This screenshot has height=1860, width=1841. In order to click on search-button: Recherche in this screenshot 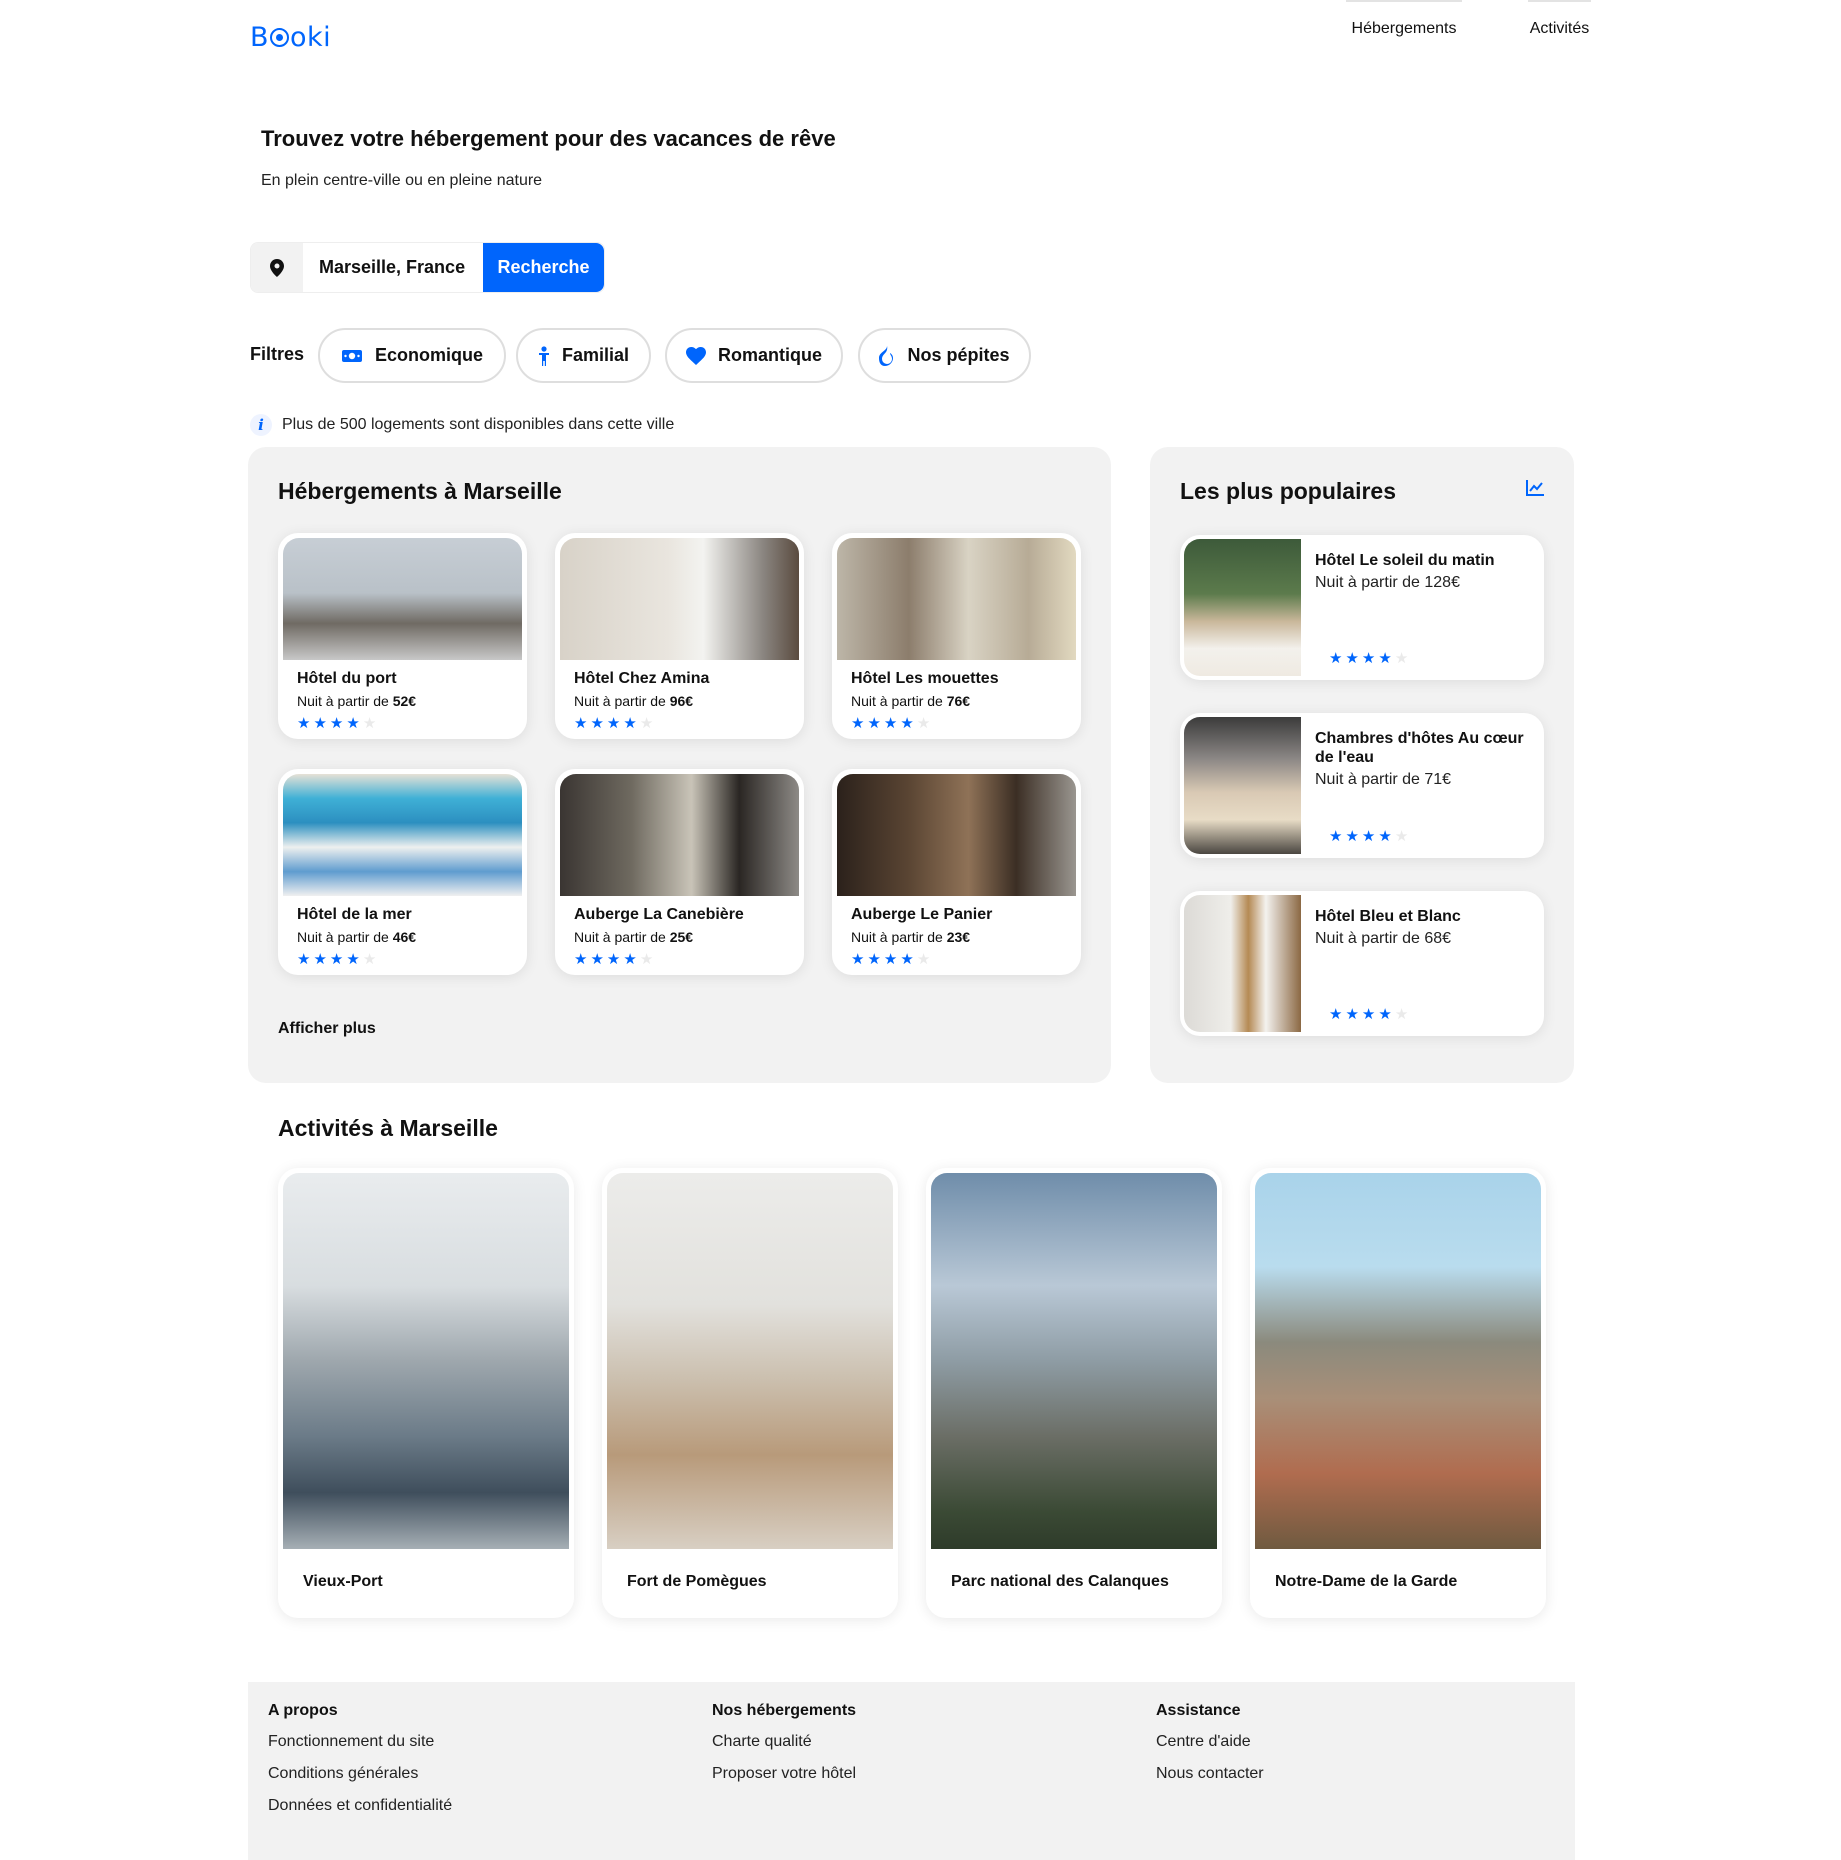, I will do `click(543, 267)`.